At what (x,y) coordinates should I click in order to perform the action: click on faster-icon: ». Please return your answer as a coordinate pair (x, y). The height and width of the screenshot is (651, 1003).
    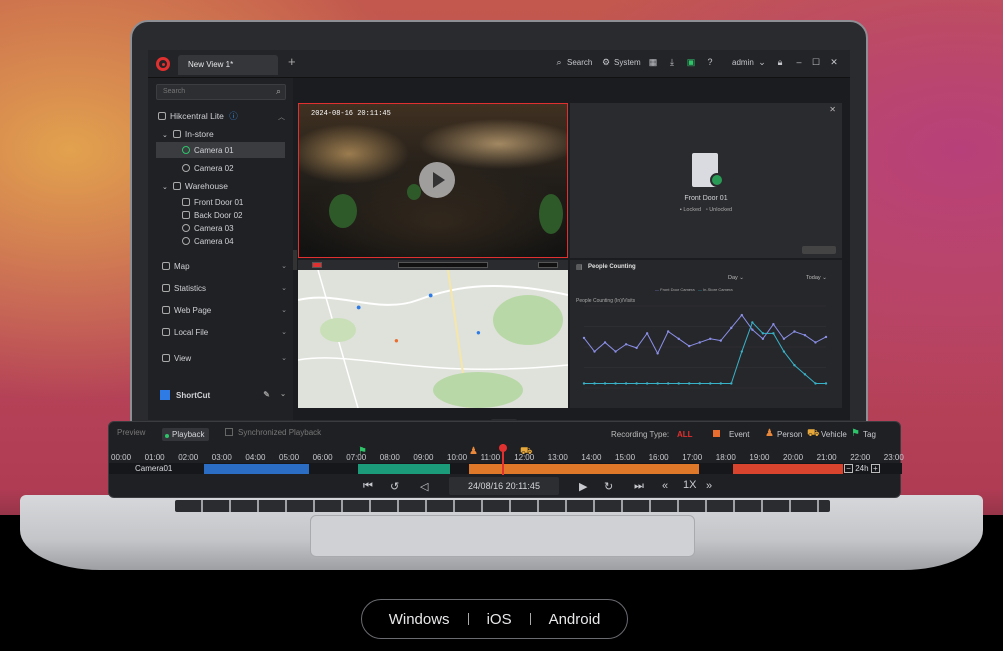
    Looking at the image, I should click on (709, 486).